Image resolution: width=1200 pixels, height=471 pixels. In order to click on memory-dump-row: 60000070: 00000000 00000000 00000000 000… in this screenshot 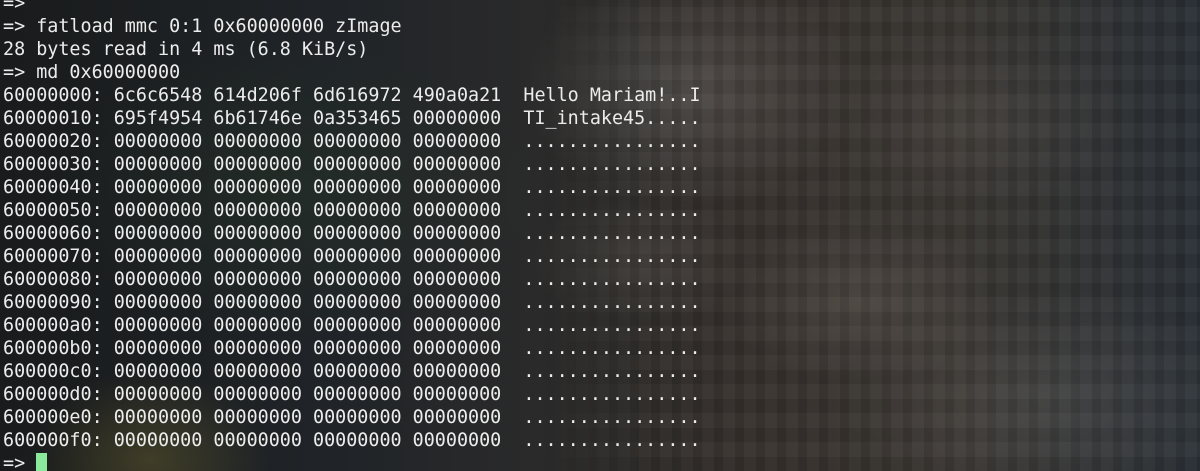, I will do `click(352, 256)`.